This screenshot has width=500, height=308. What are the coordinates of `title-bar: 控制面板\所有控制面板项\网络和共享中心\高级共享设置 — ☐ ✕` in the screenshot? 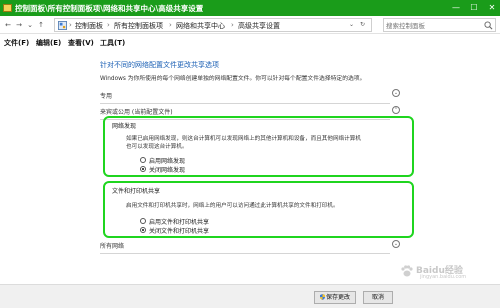 It's located at (250, 8).